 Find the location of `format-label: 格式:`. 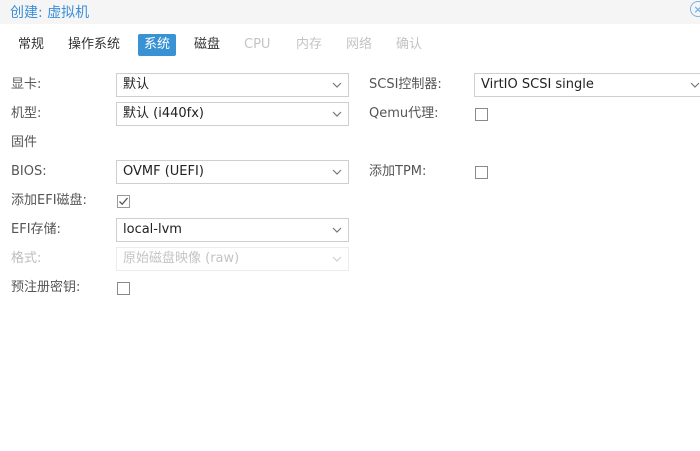

format-label: 格式: is located at coordinates (26, 258).